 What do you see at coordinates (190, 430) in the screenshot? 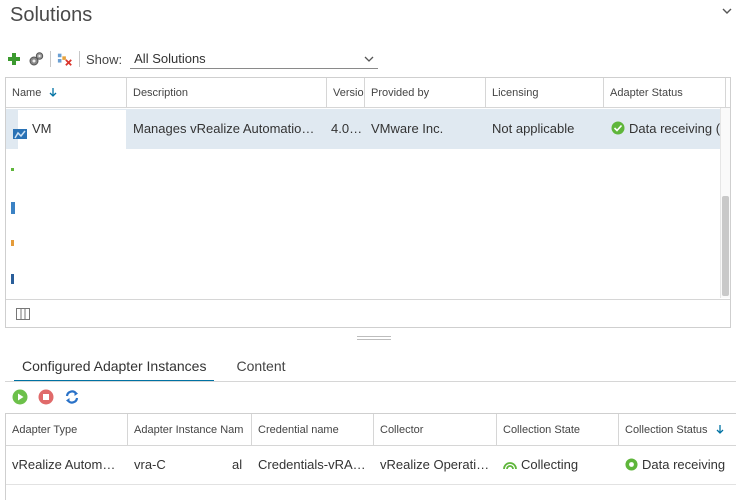
I see `column-header-adapter-instance-name: Adapter Instance Nam` at bounding box center [190, 430].